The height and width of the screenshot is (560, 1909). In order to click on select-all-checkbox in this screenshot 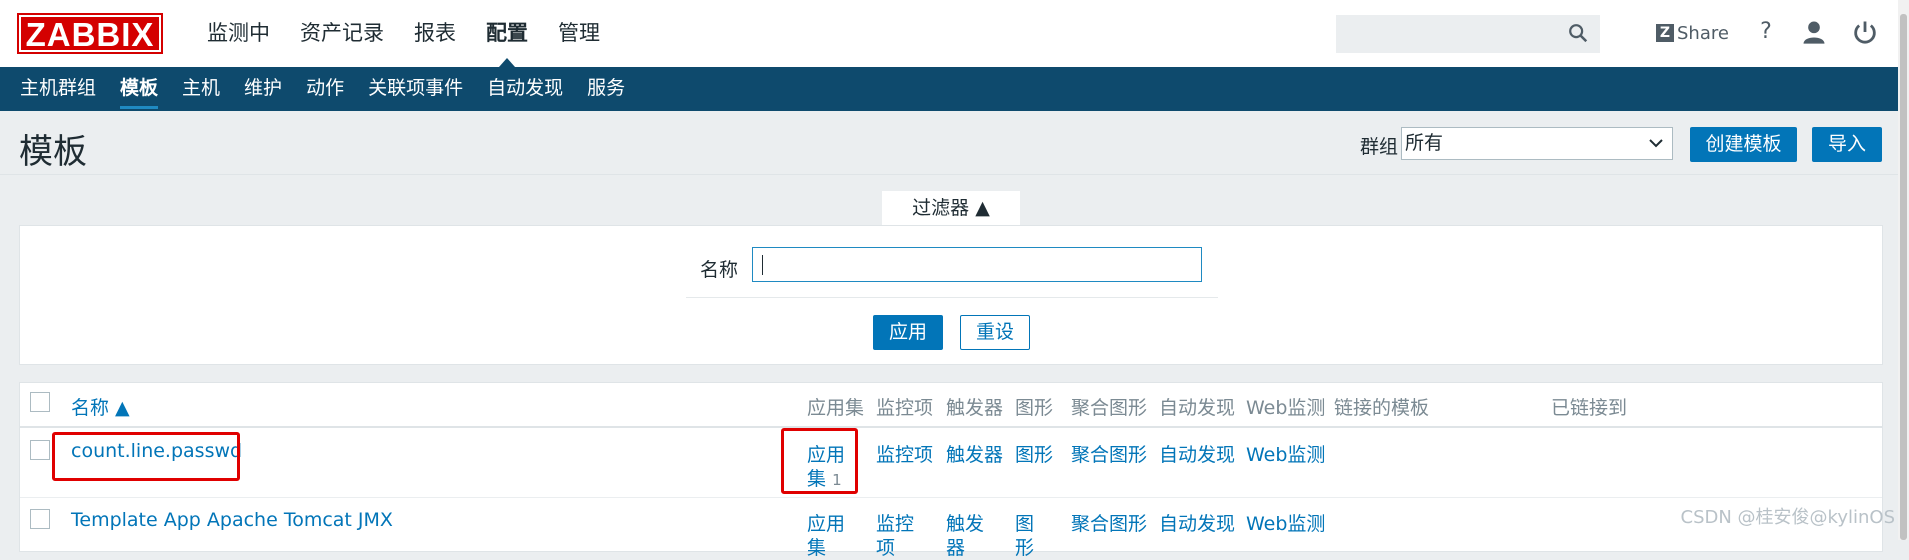, I will do `click(40, 402)`.